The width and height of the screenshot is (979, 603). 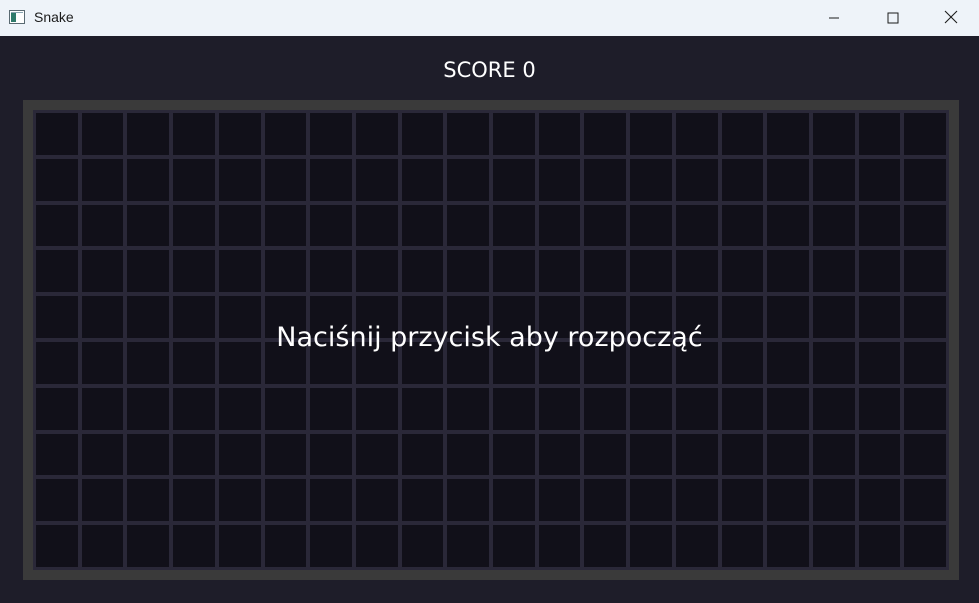 I want to click on close-button, so click(x=950, y=18).